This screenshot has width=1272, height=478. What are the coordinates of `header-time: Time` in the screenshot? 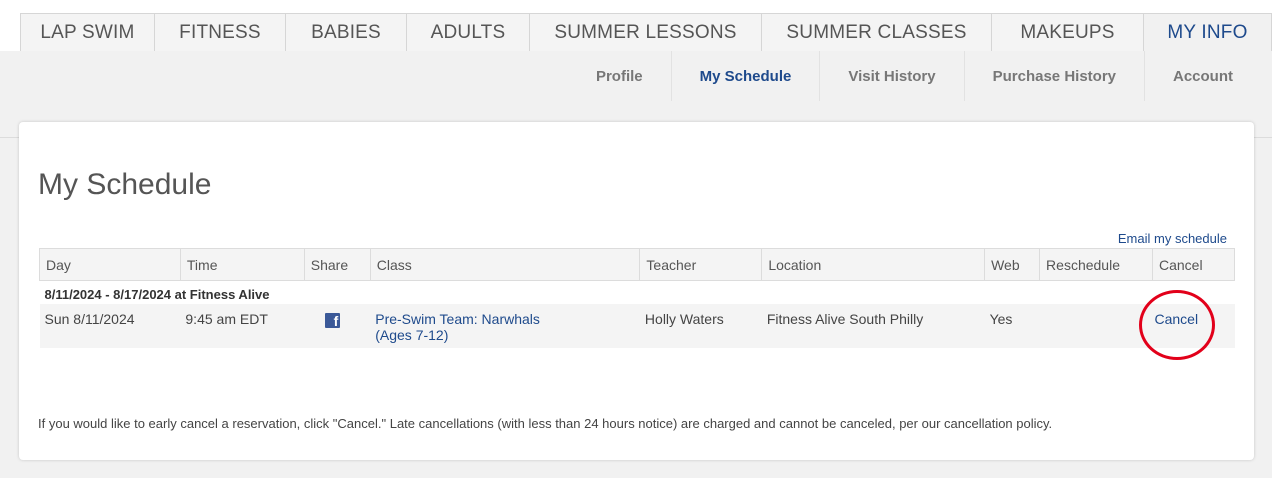 It's located at (242, 264).